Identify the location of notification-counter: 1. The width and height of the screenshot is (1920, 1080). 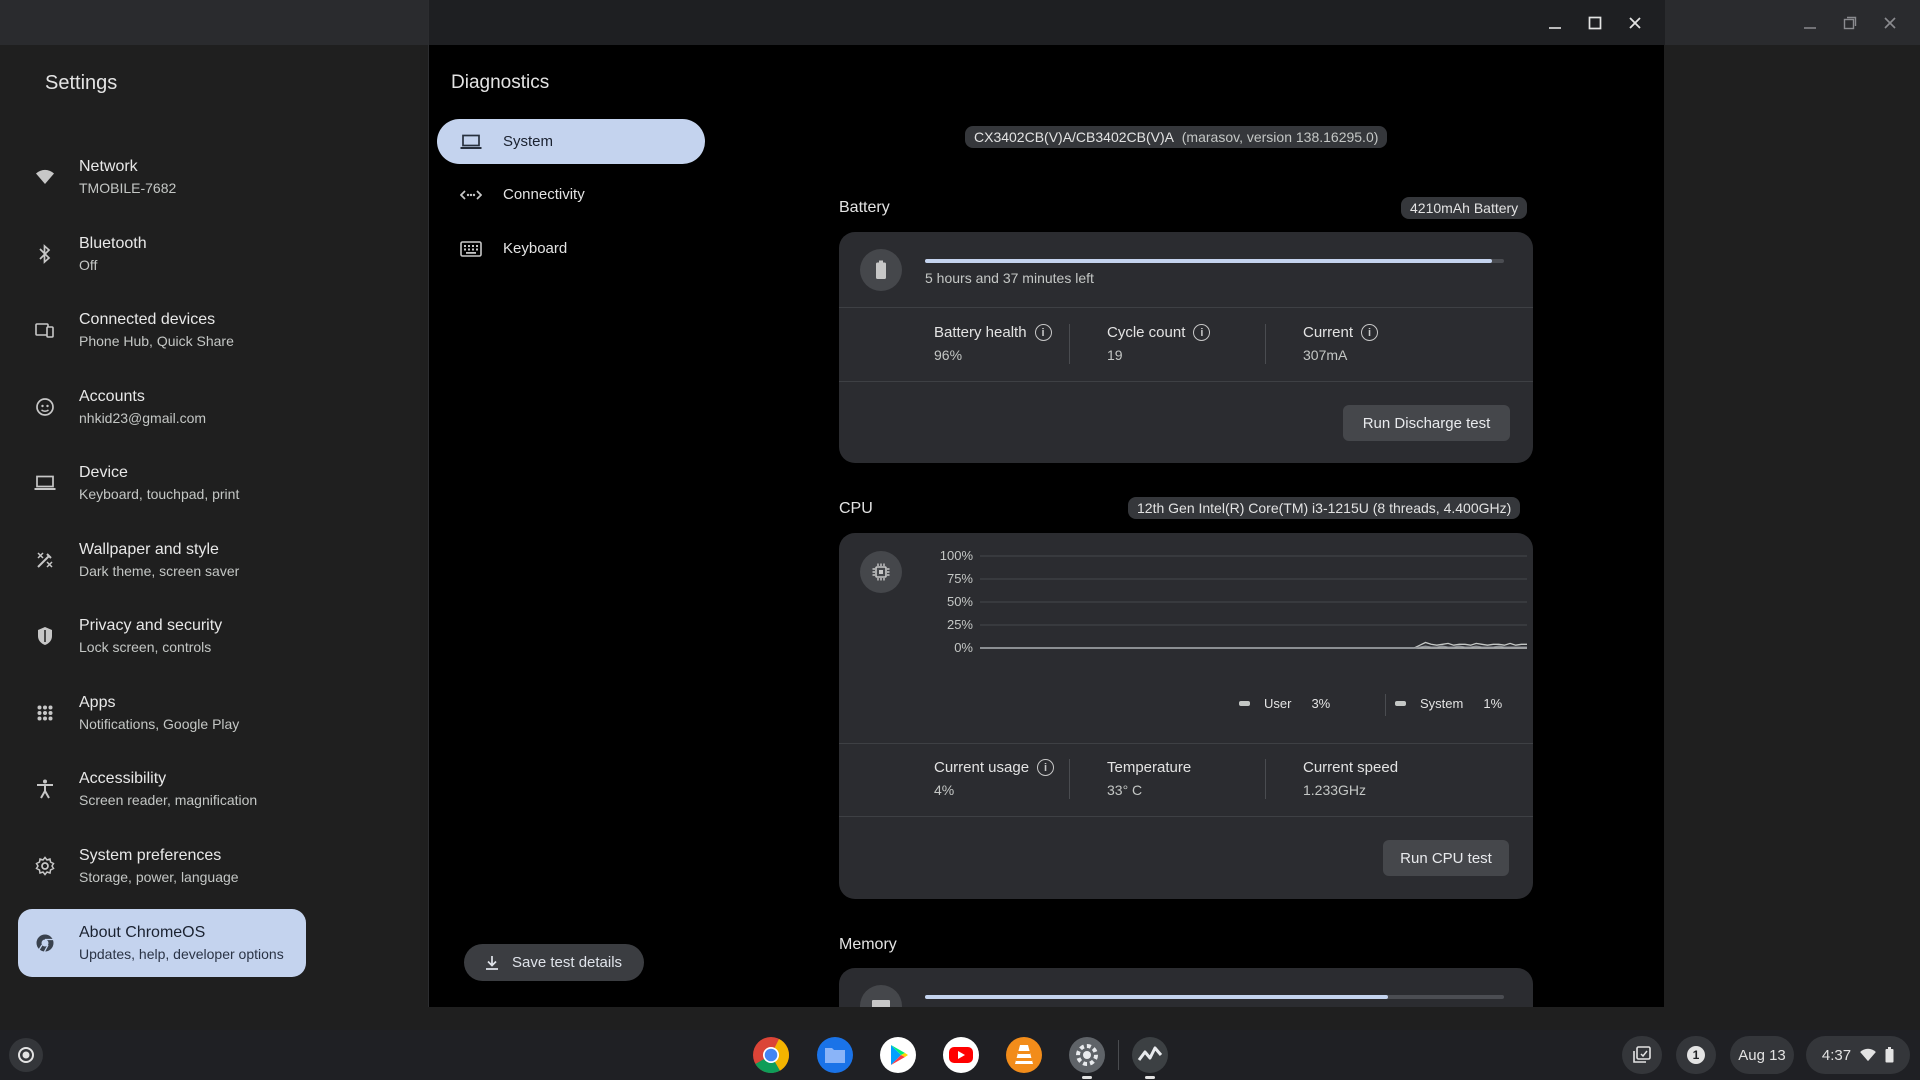
(1696, 1055).